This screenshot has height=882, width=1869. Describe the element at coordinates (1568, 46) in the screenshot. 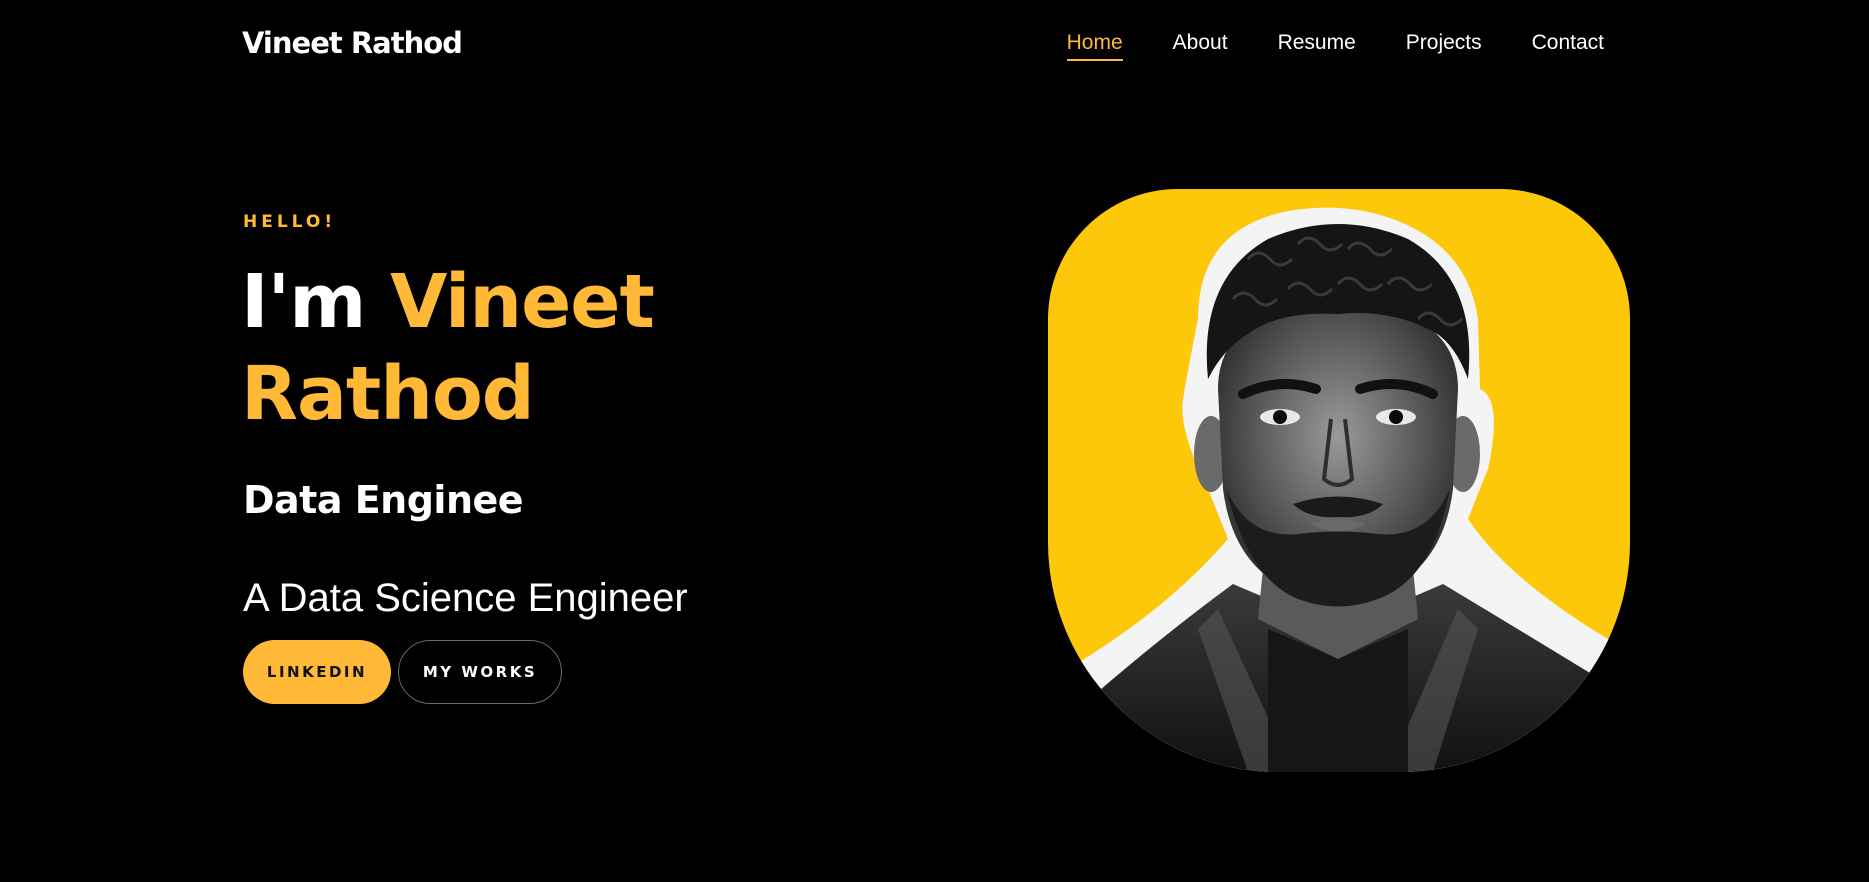

I see `nav-contact: Contact` at that location.